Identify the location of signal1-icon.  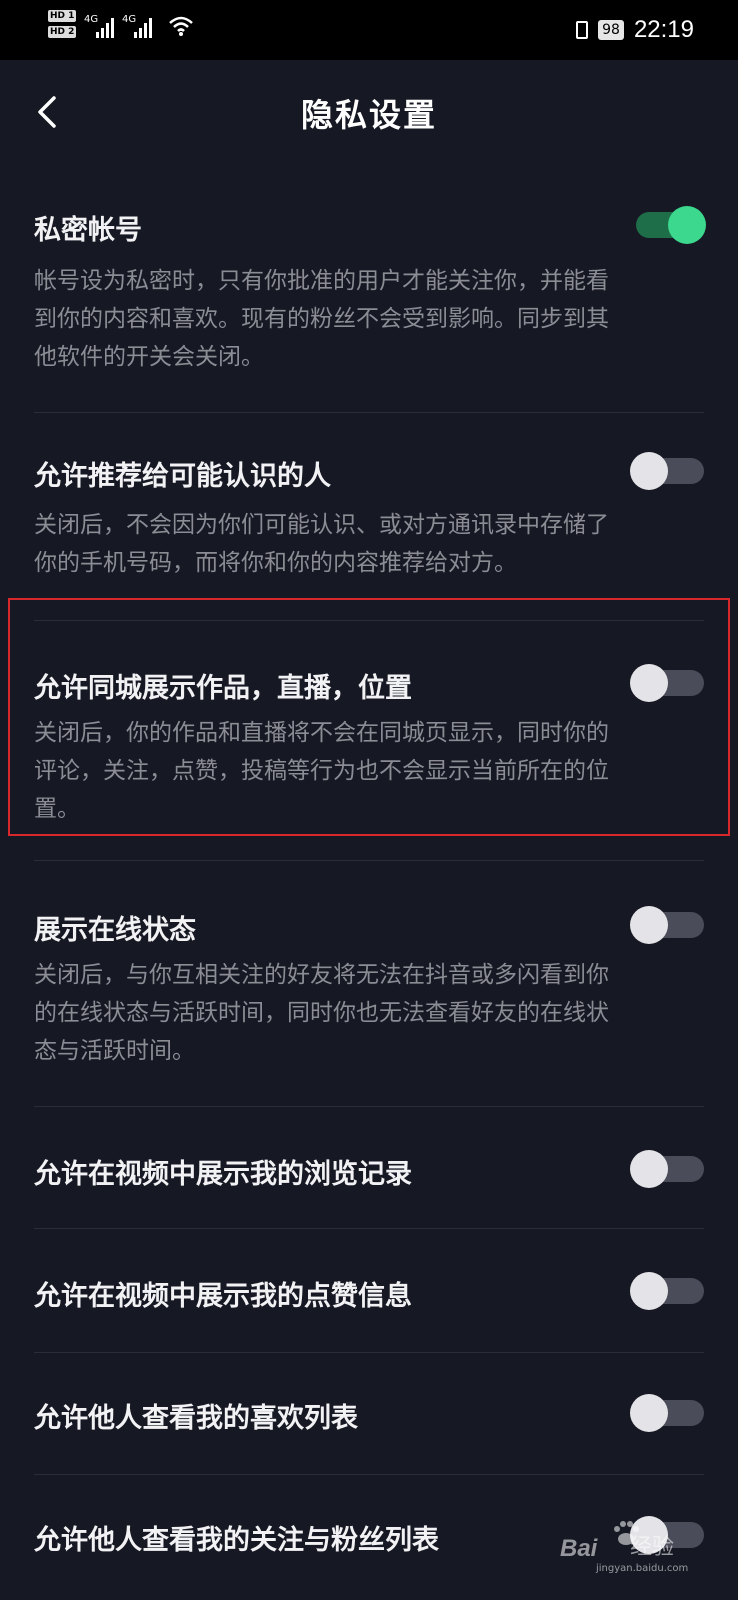
(105, 27).